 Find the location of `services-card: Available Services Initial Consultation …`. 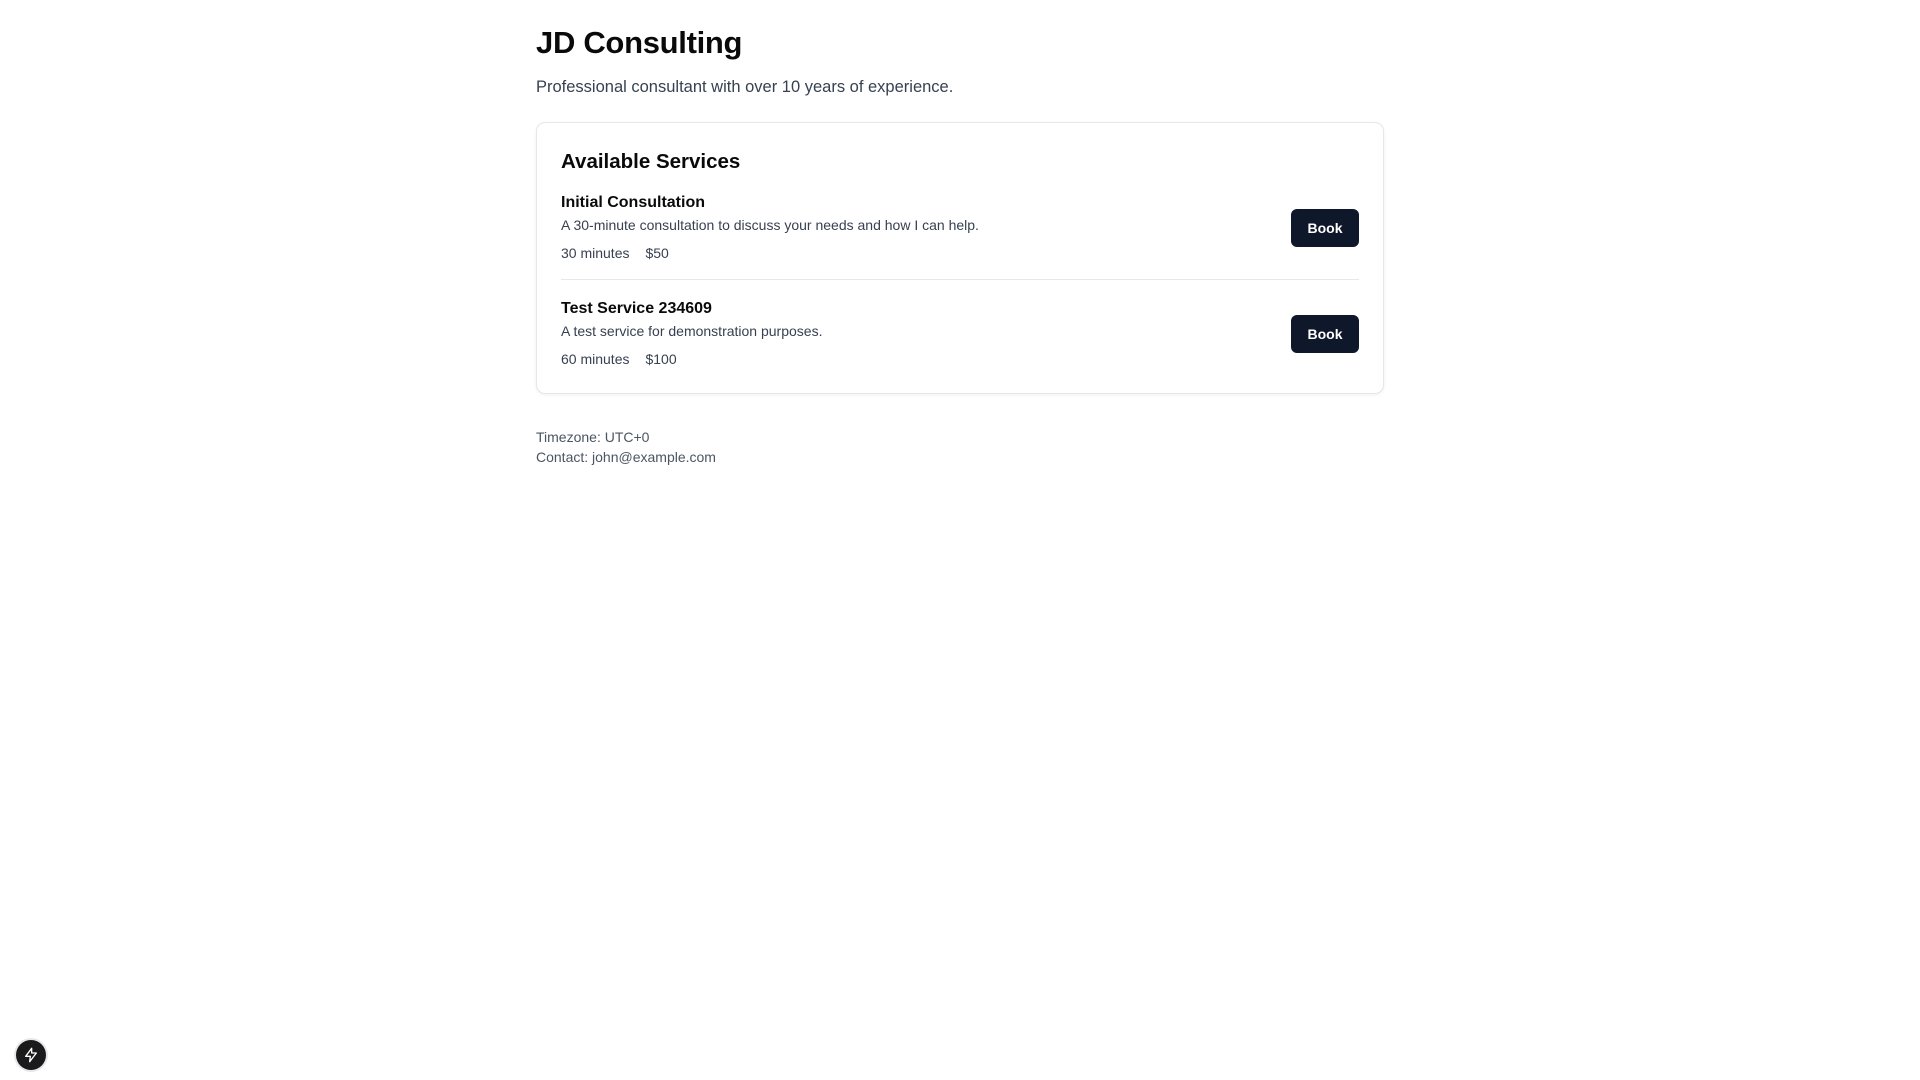

services-card: Available Services Initial Consultation … is located at coordinates (960, 258).